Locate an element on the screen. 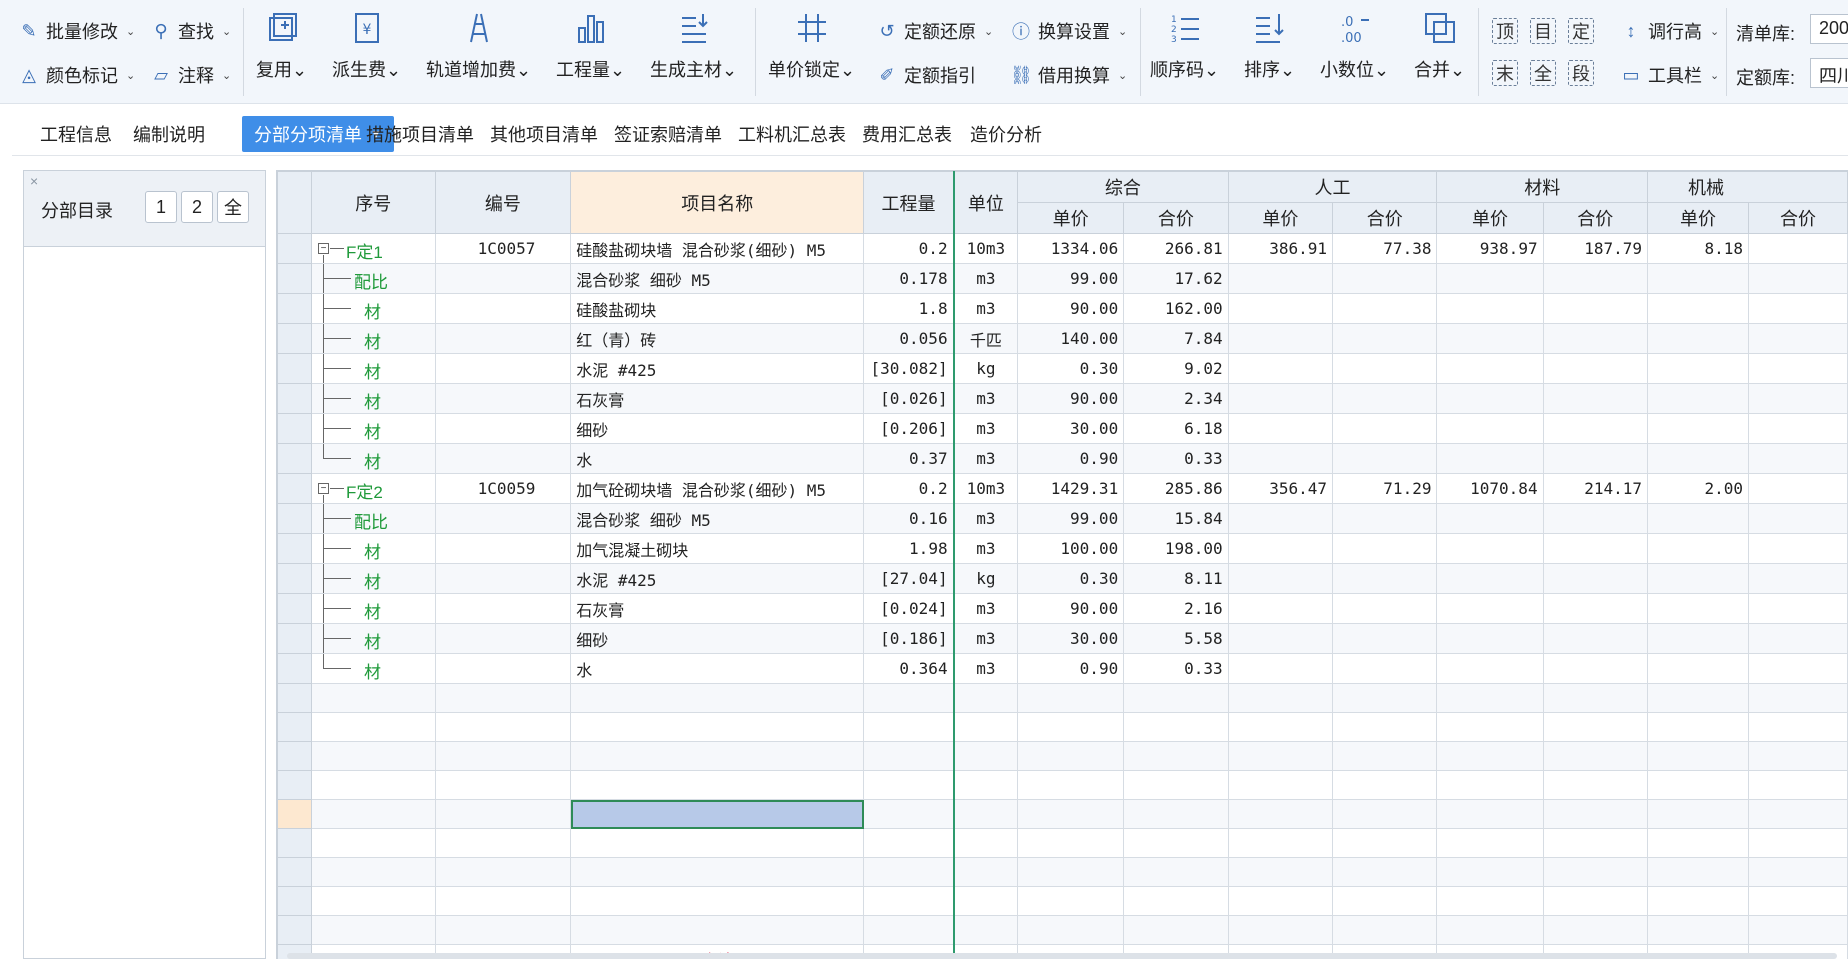 This screenshot has height=959, width=1848. cell-ct: 9.02 is located at coordinates (1176, 368).